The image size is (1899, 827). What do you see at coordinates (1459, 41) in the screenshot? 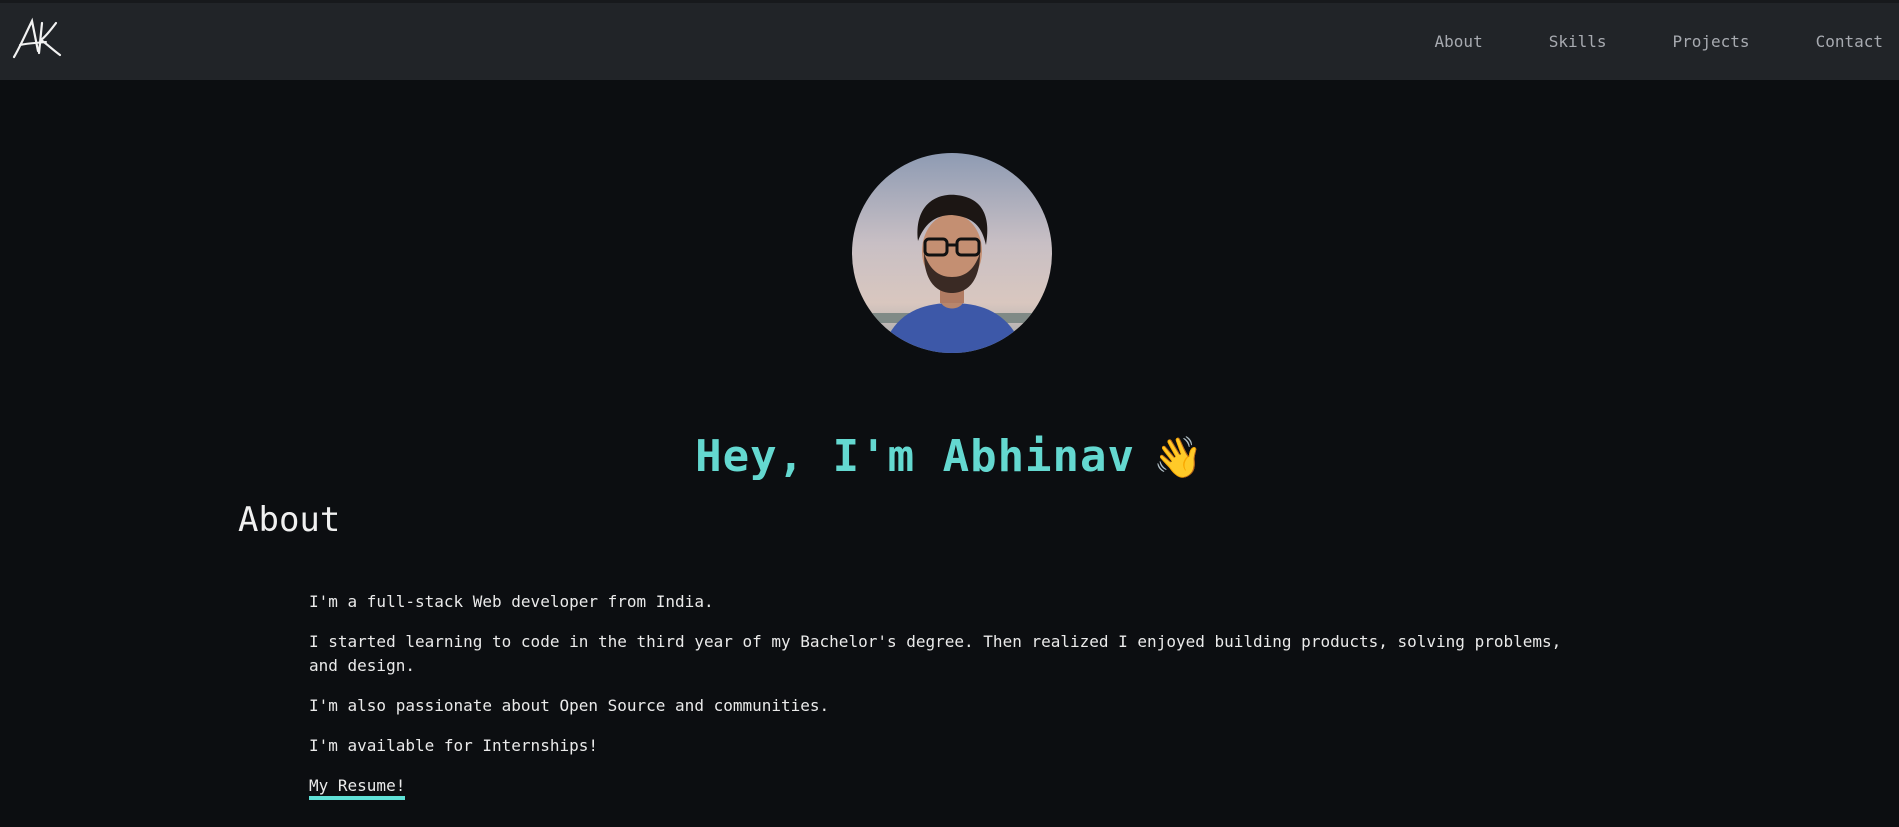
I see `nav-about: About` at bounding box center [1459, 41].